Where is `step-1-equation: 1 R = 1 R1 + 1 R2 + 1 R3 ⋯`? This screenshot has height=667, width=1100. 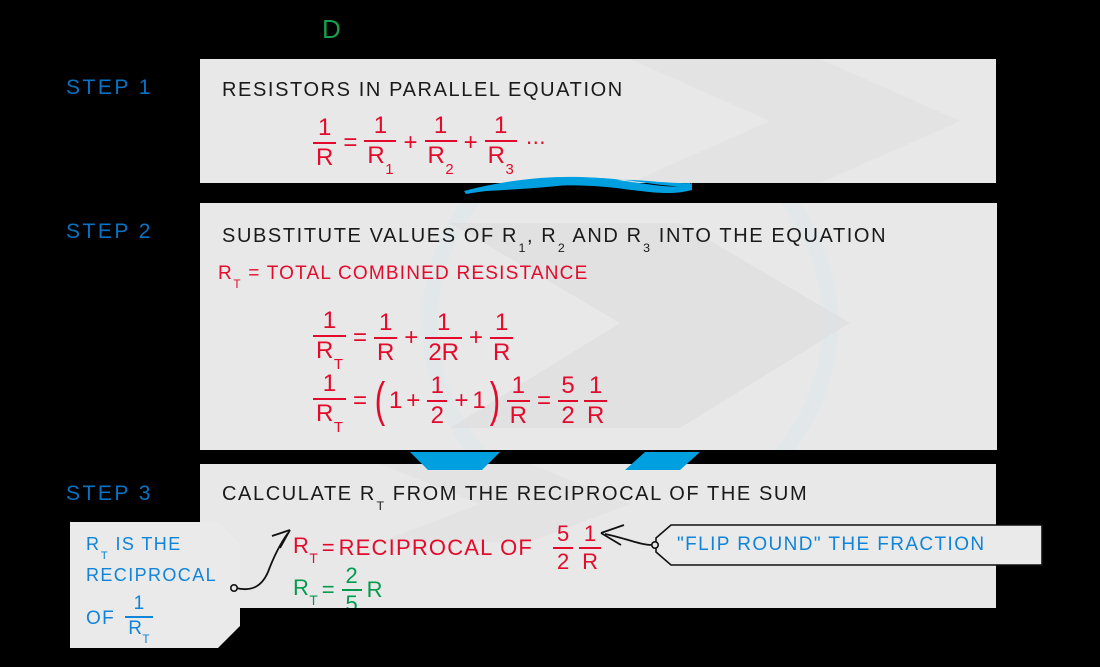
step-1-equation: 1 R = 1 R1 + 1 R2 + 1 R3 ⋯ is located at coordinates (428, 145).